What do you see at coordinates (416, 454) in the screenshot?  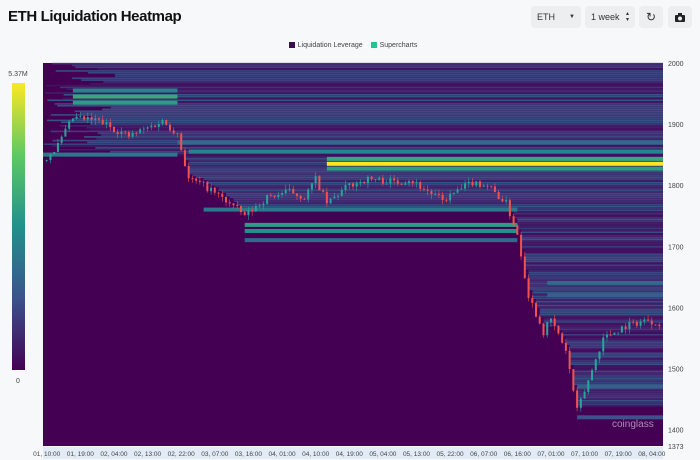 I see `x-tick-label: 05, 13:00` at bounding box center [416, 454].